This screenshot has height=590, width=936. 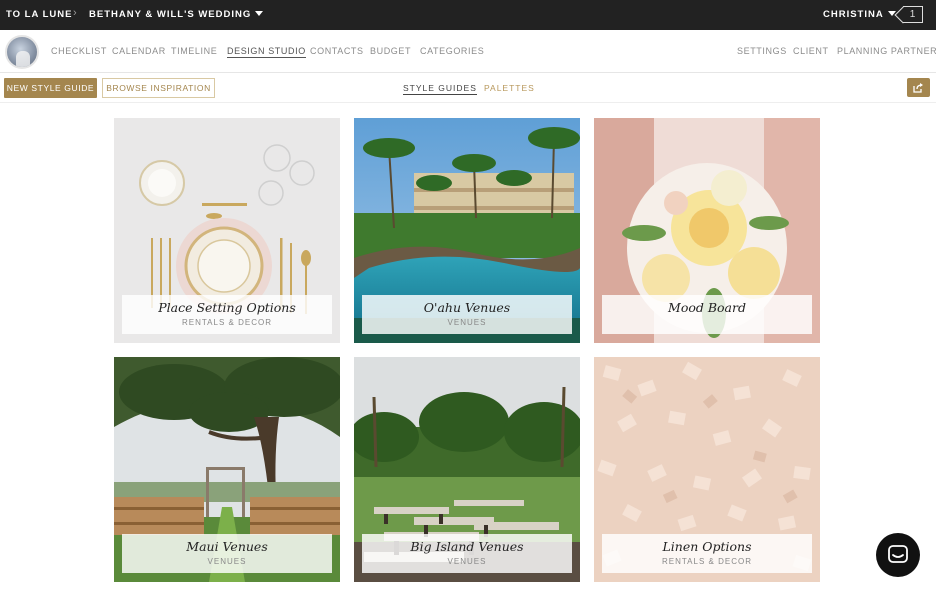 I want to click on avatar, so click(x=22, y=52).